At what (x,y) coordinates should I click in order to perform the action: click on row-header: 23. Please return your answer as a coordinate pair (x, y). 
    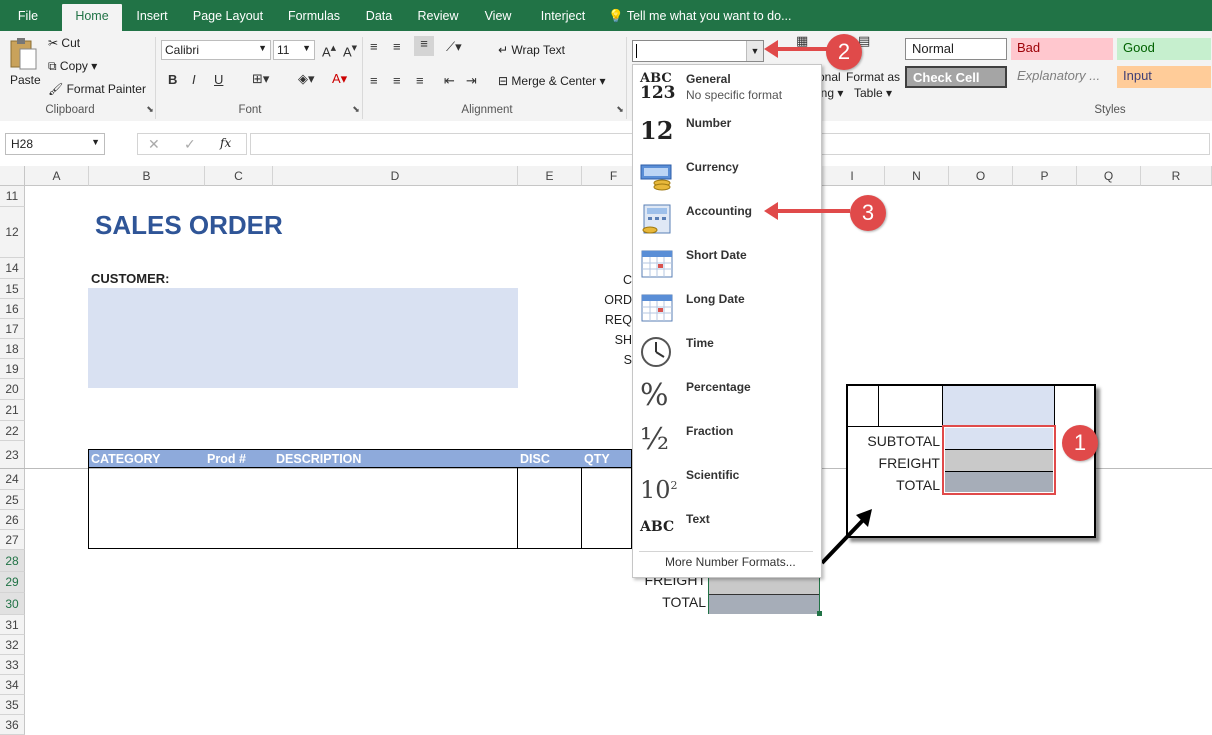
    Looking at the image, I should click on (12, 455).